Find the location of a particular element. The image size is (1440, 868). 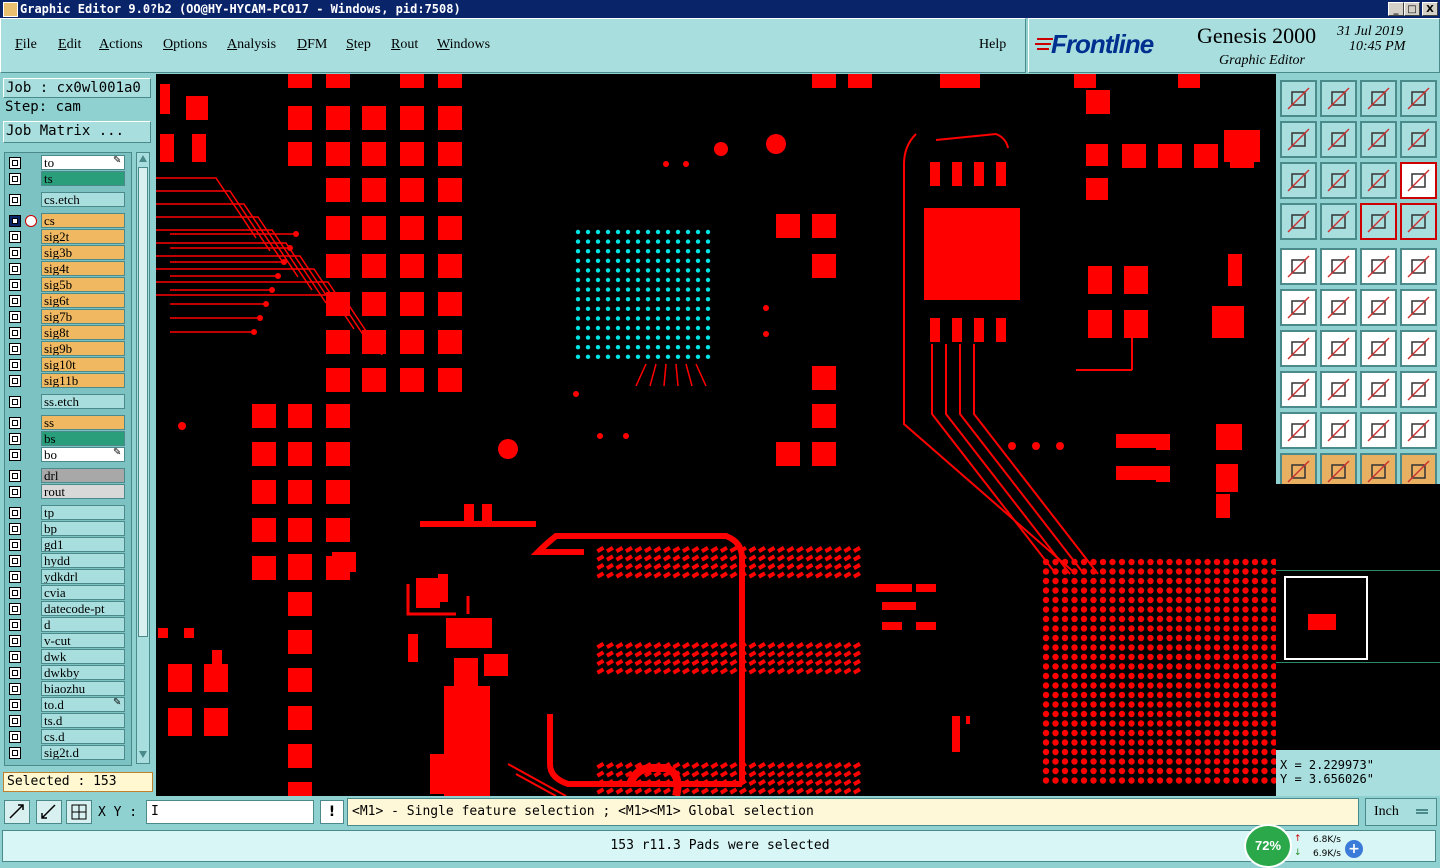

layer-name: sig4t is located at coordinates (83, 268).